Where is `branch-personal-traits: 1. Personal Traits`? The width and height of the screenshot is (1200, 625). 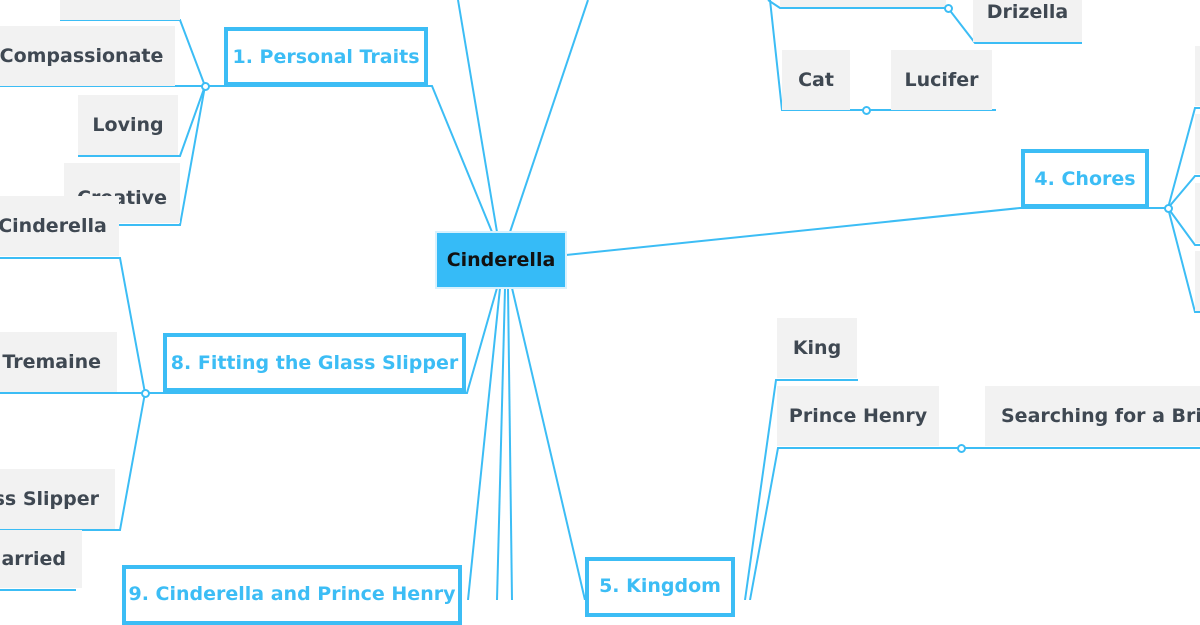
branch-personal-traits: 1. Personal Traits is located at coordinates (326, 56).